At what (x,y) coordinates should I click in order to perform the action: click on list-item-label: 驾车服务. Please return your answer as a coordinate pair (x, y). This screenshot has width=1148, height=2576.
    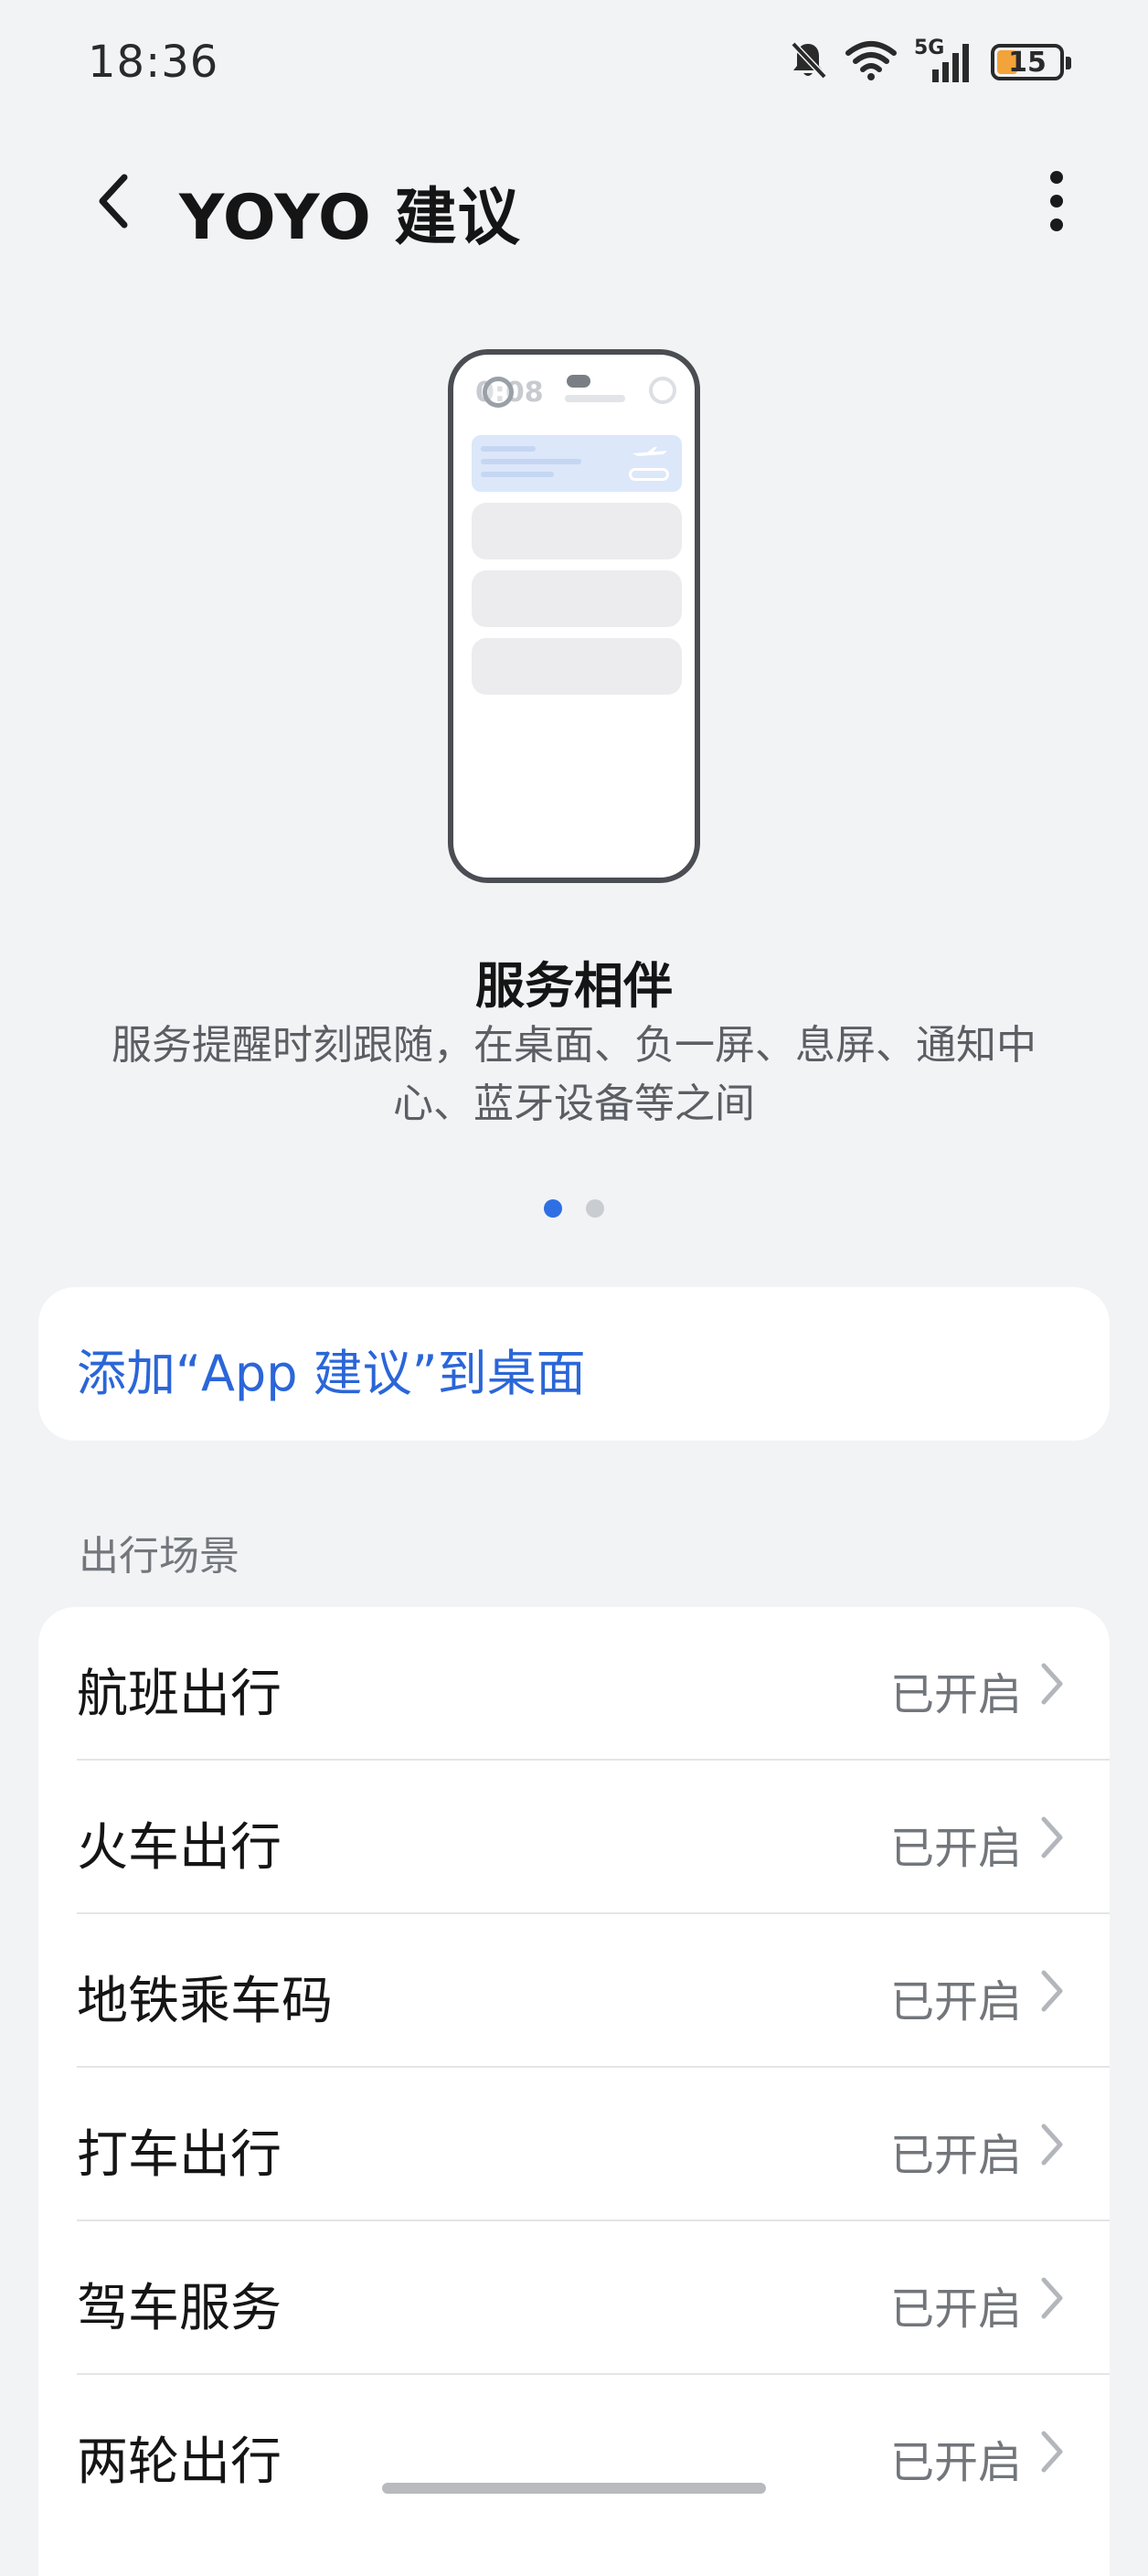
    Looking at the image, I should click on (179, 2308).